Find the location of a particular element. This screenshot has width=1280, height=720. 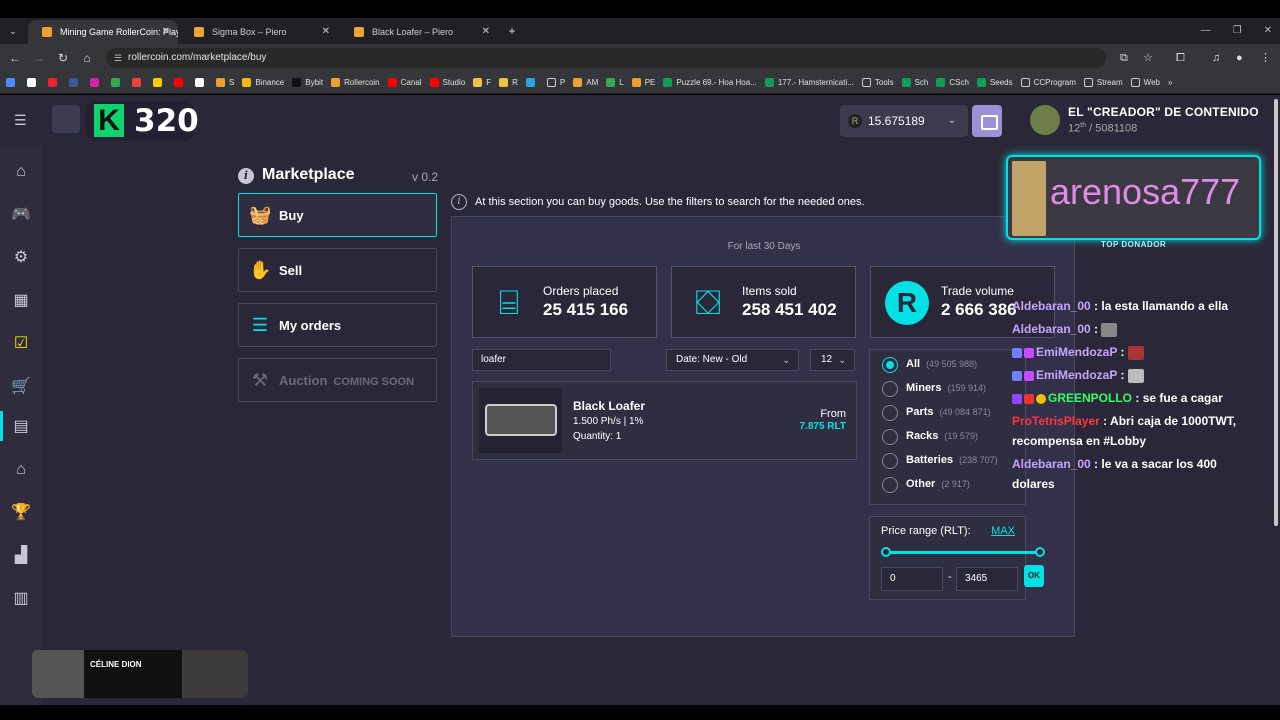

news-nav-icon: ▥ is located at coordinates (21, 599).